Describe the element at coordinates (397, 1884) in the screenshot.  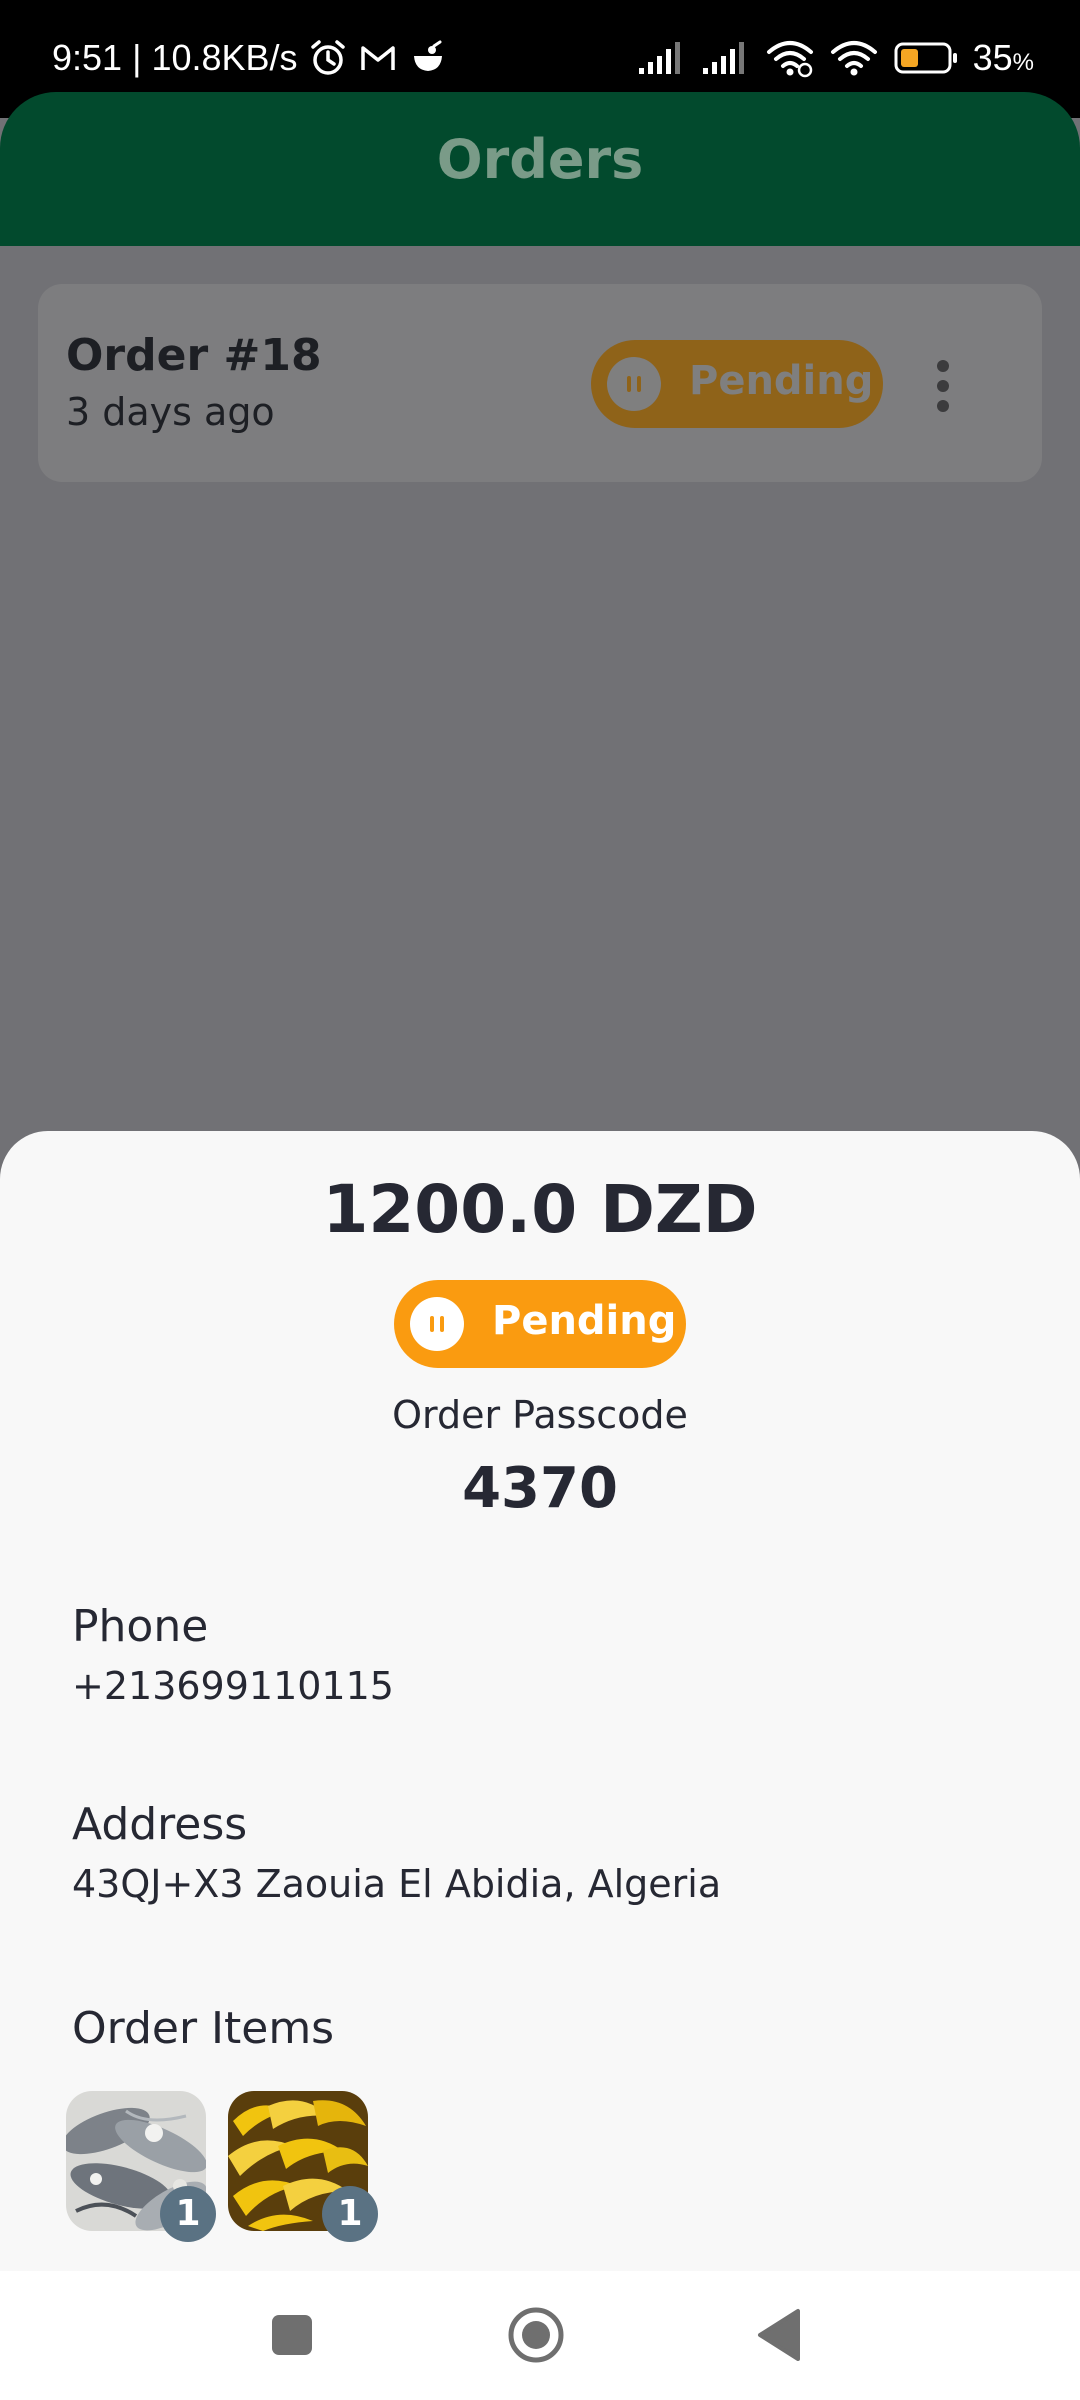
I see `address-value: 43QJ+X3 Zaouia El Abidia, Algeria` at that location.